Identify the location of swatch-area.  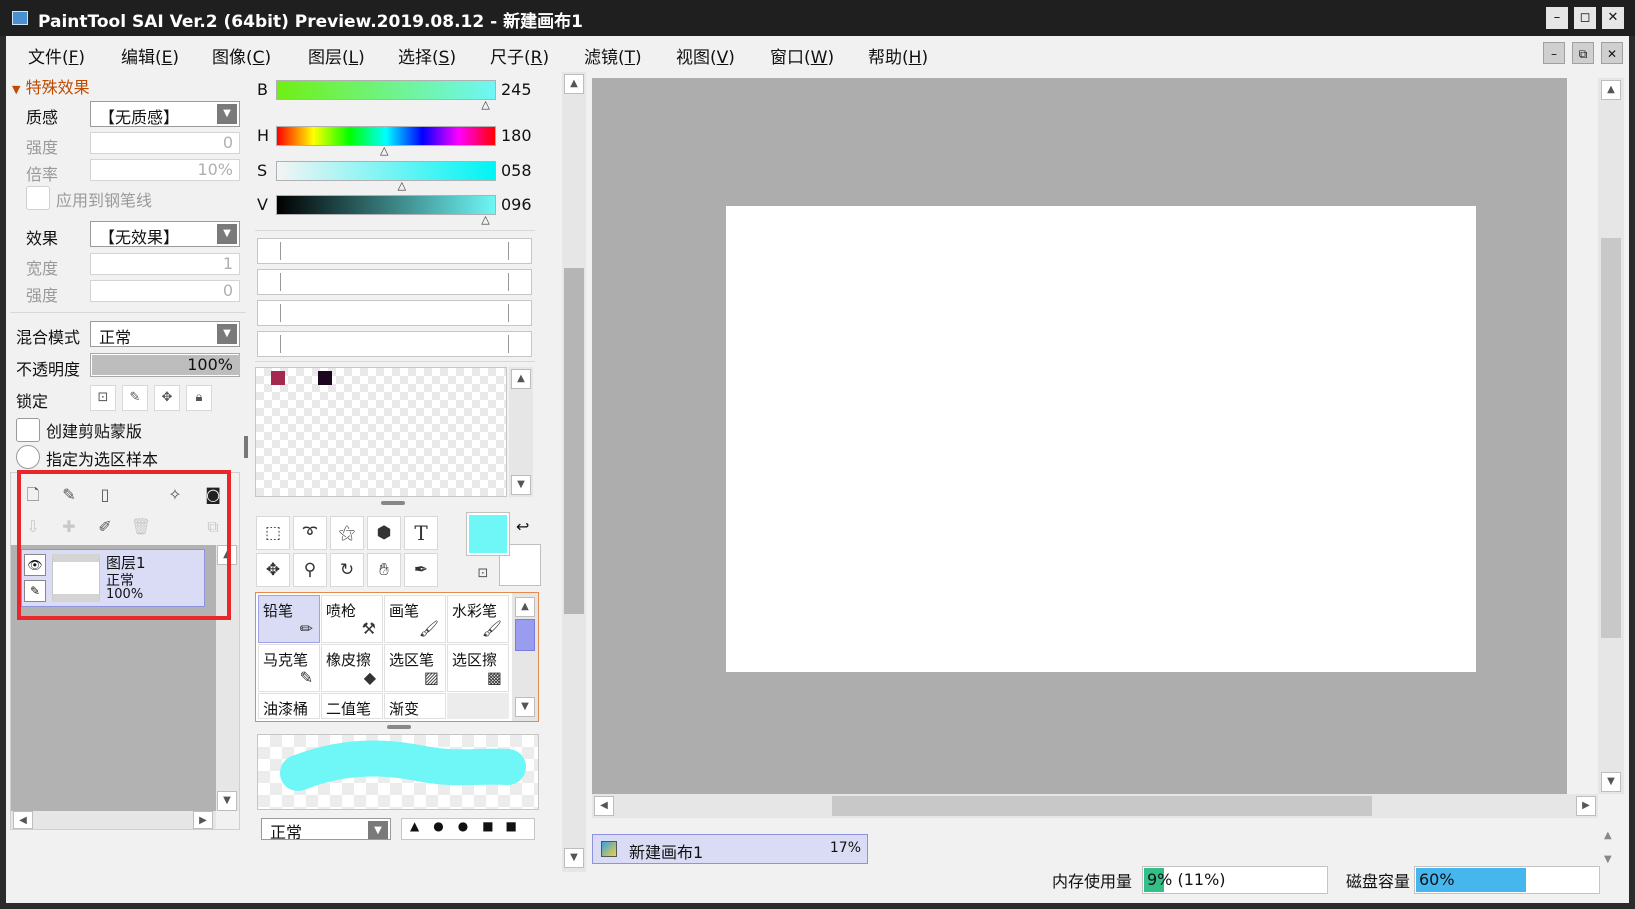
(381, 432).